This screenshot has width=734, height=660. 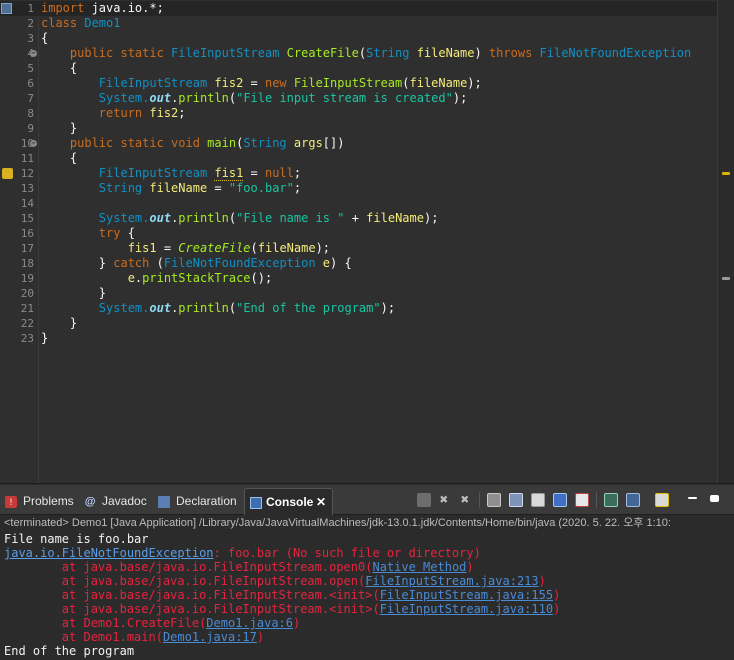 What do you see at coordinates (117, 501) in the screenshot?
I see `tab-javadoc: @ Javadoc` at bounding box center [117, 501].